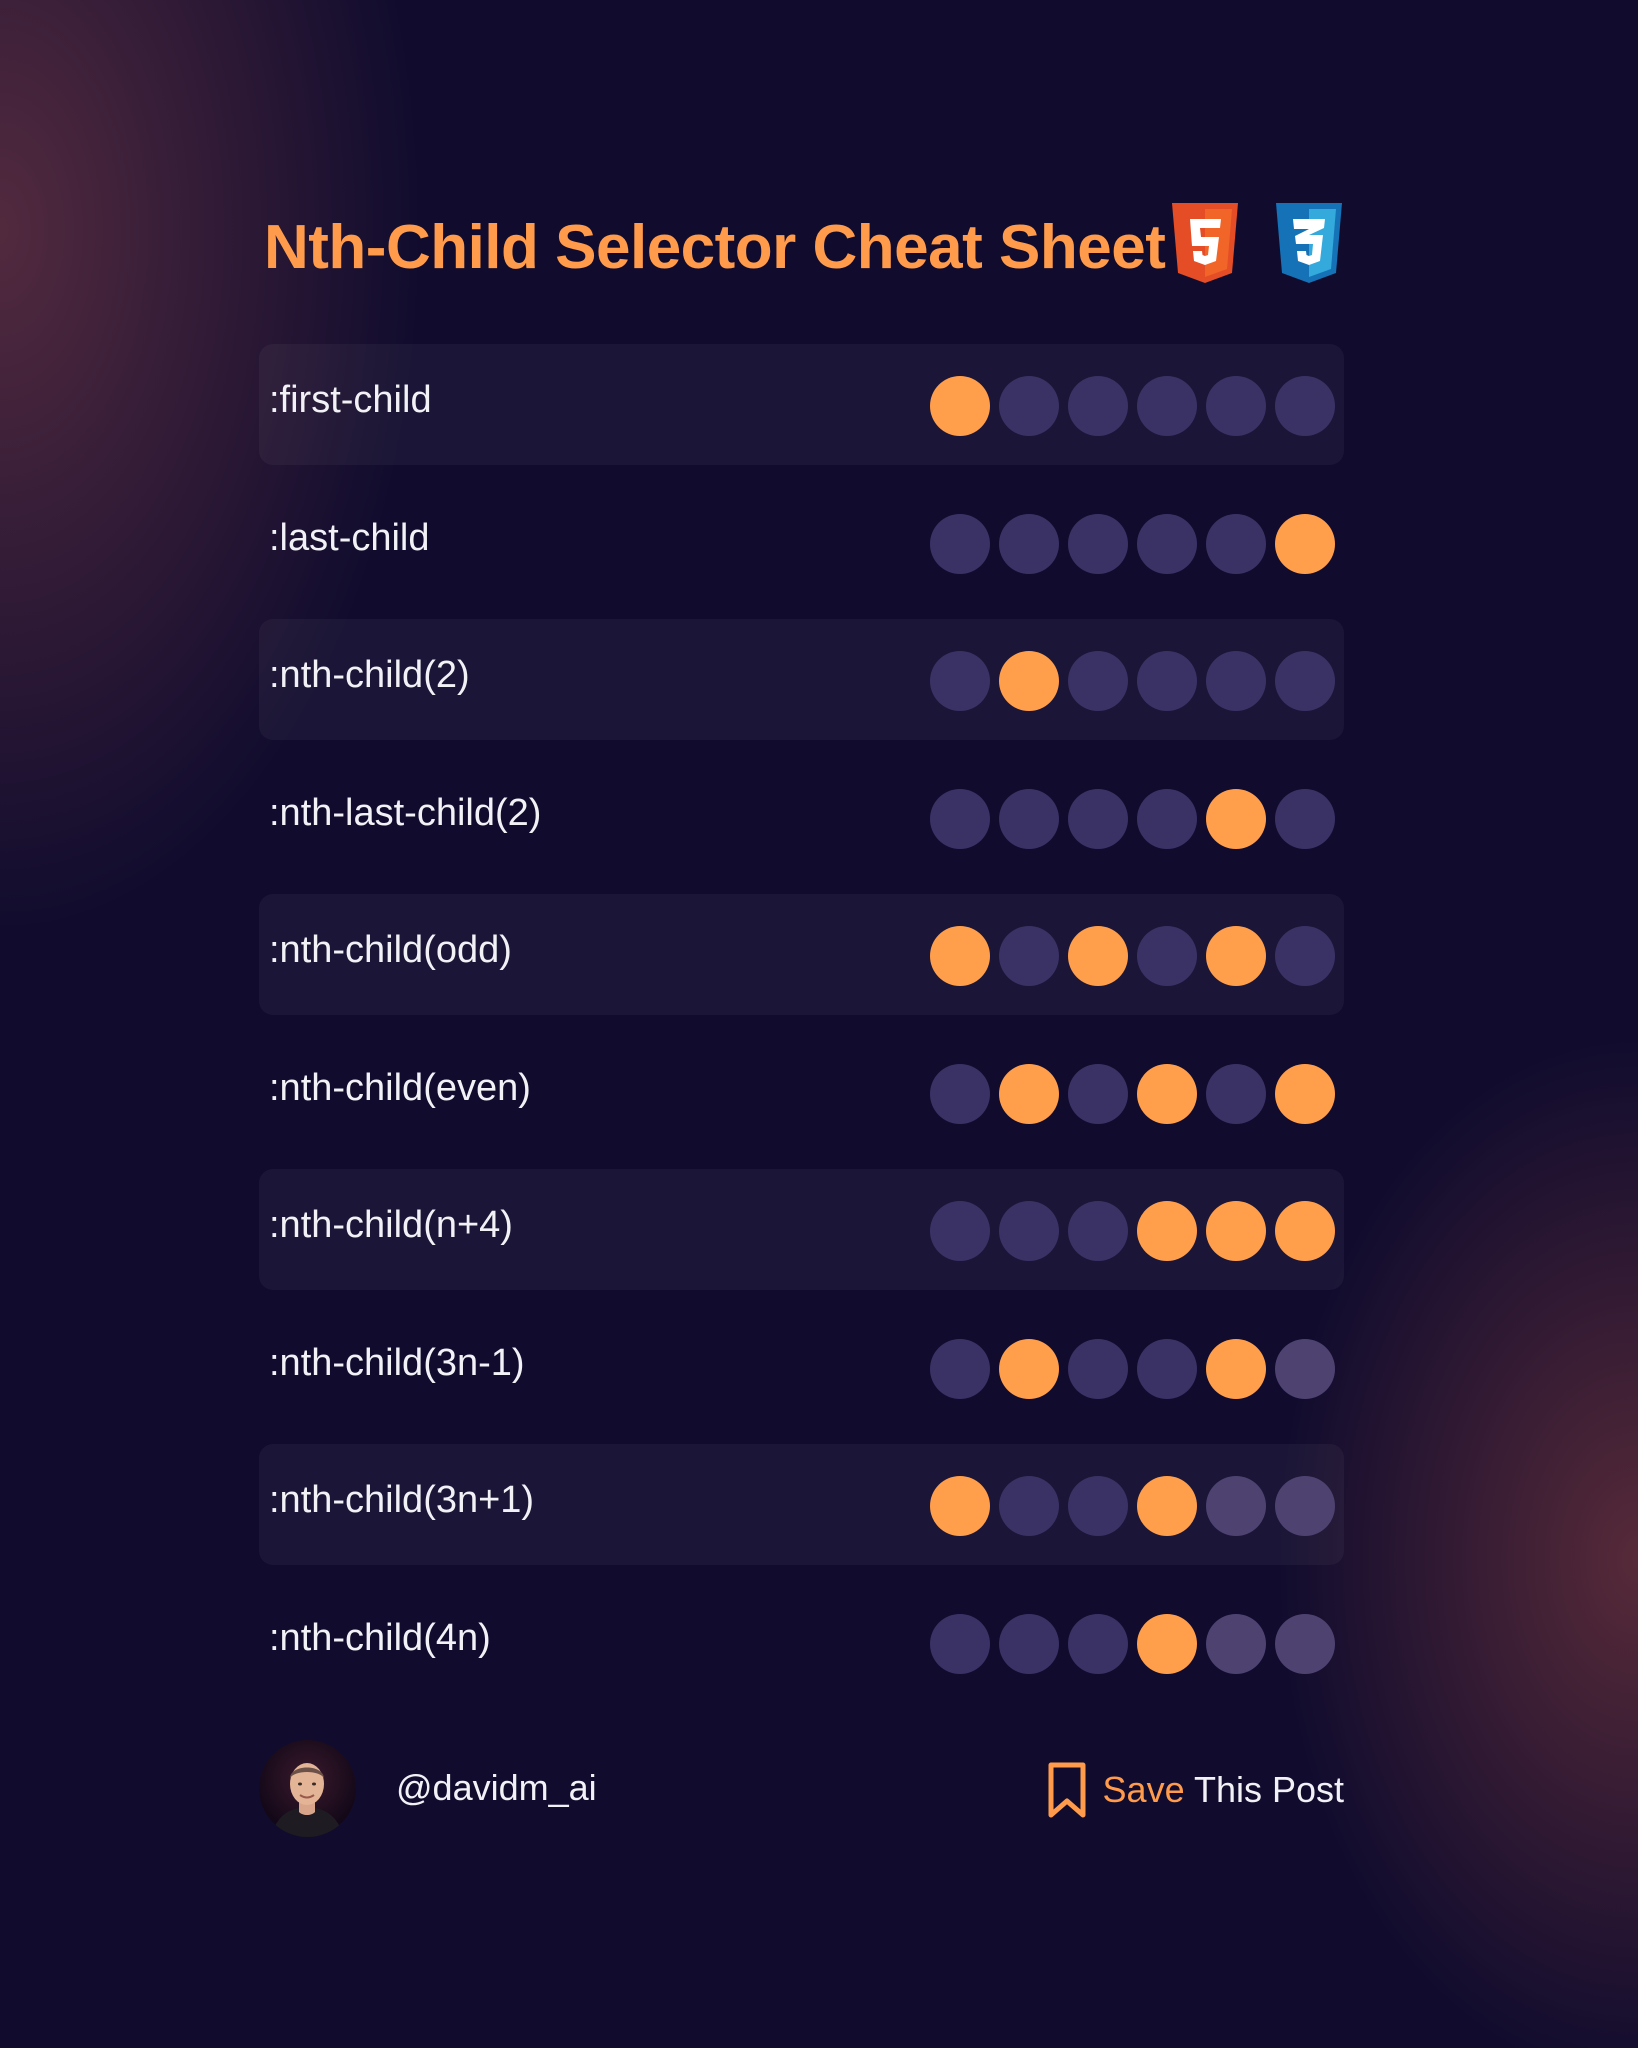  Describe the element at coordinates (405, 812) in the screenshot. I see `selector-label: :nth-last-child(2)` at that location.